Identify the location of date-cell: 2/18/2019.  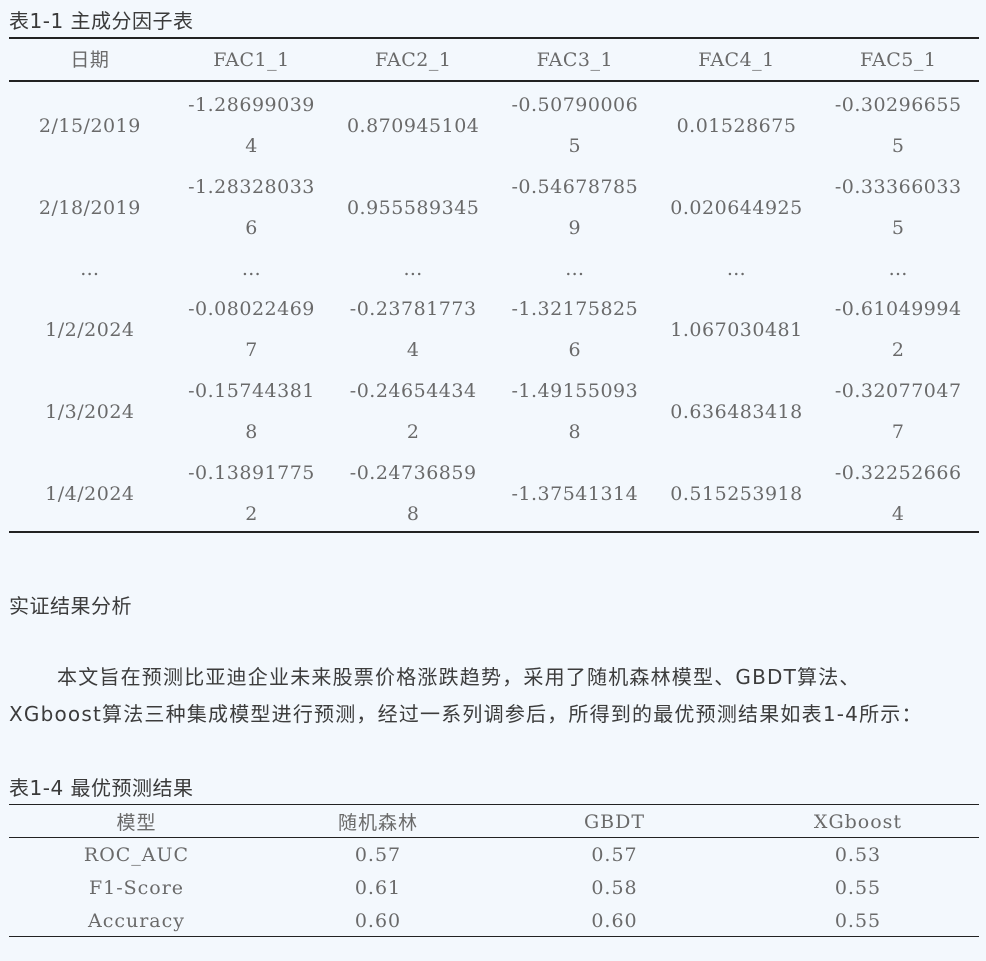
(89, 207).